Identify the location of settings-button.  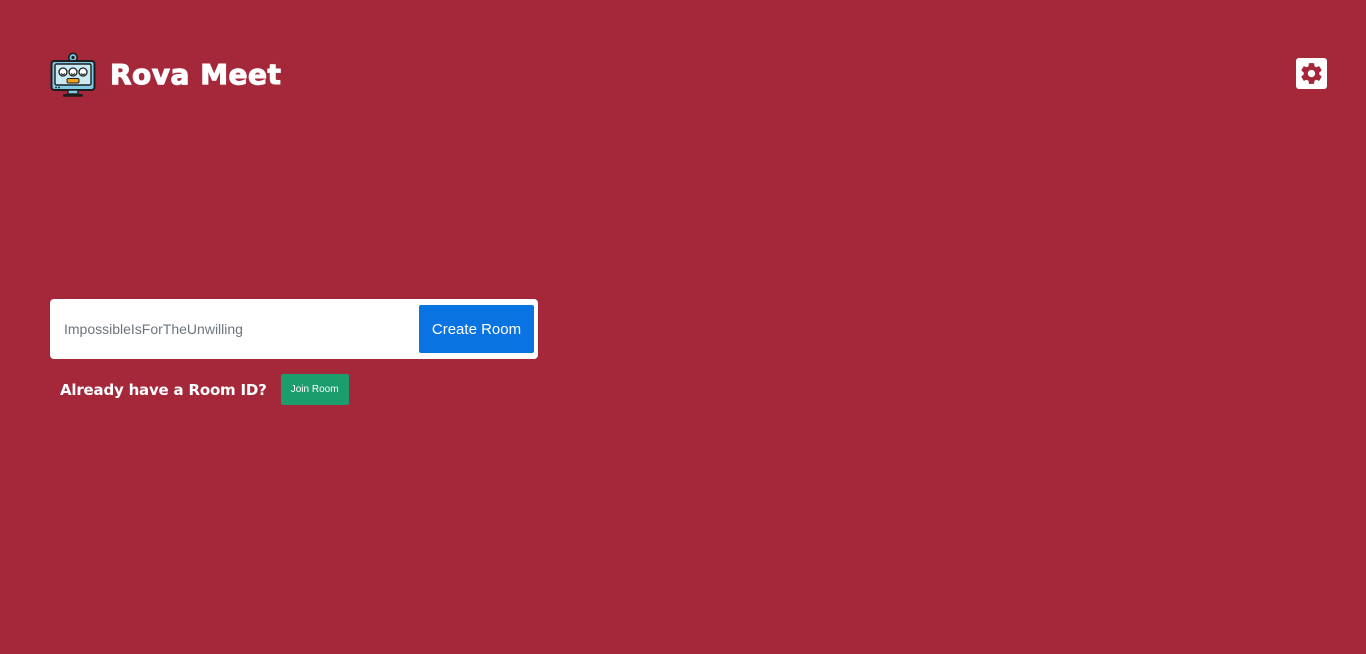
(1311, 73).